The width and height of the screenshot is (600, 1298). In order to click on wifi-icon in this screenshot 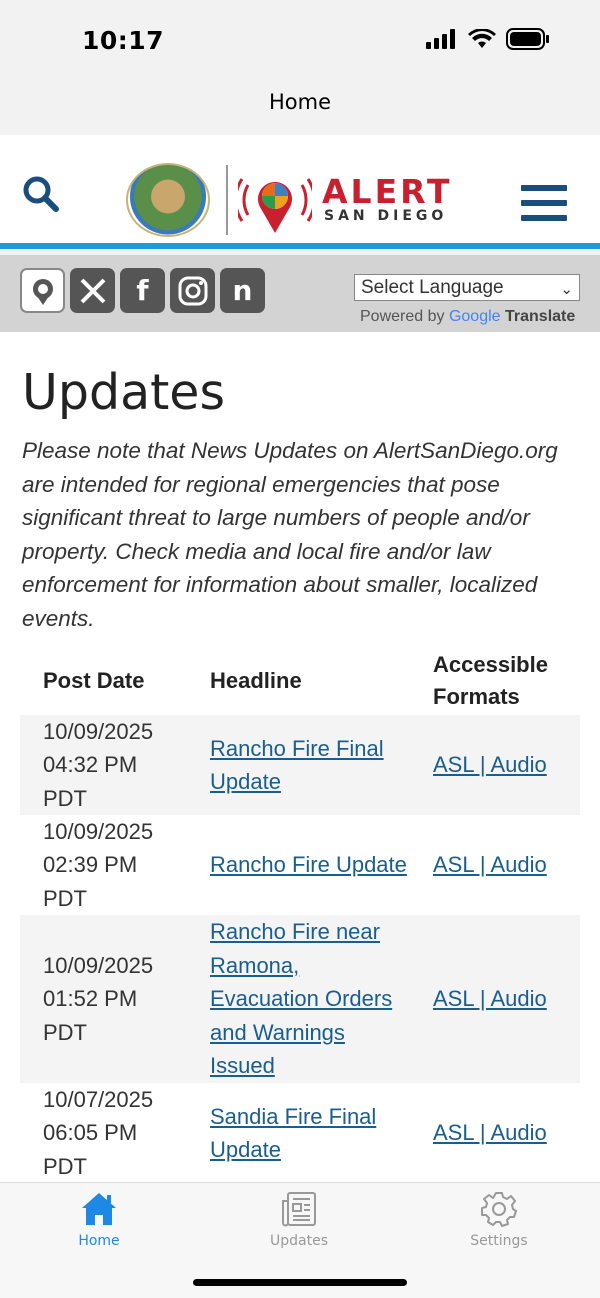, I will do `click(482, 38)`.